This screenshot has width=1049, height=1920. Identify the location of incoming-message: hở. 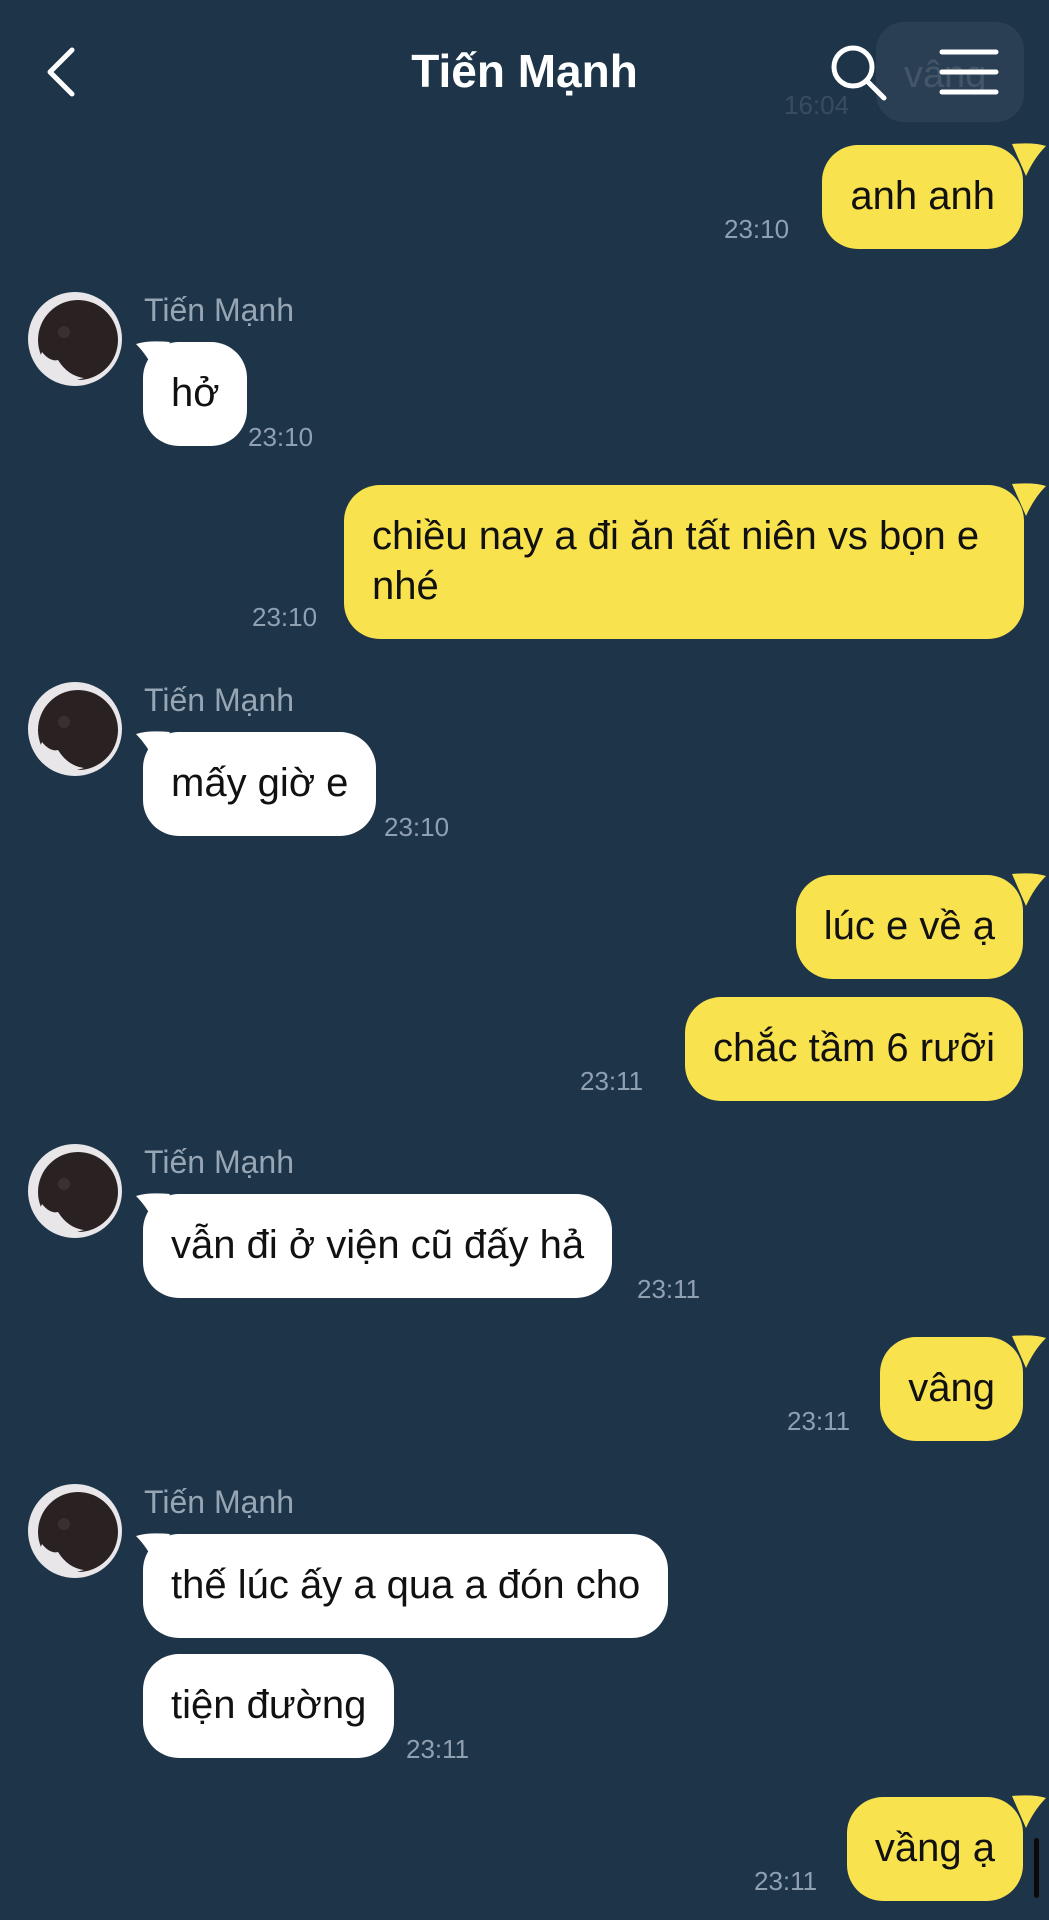
(195, 394).